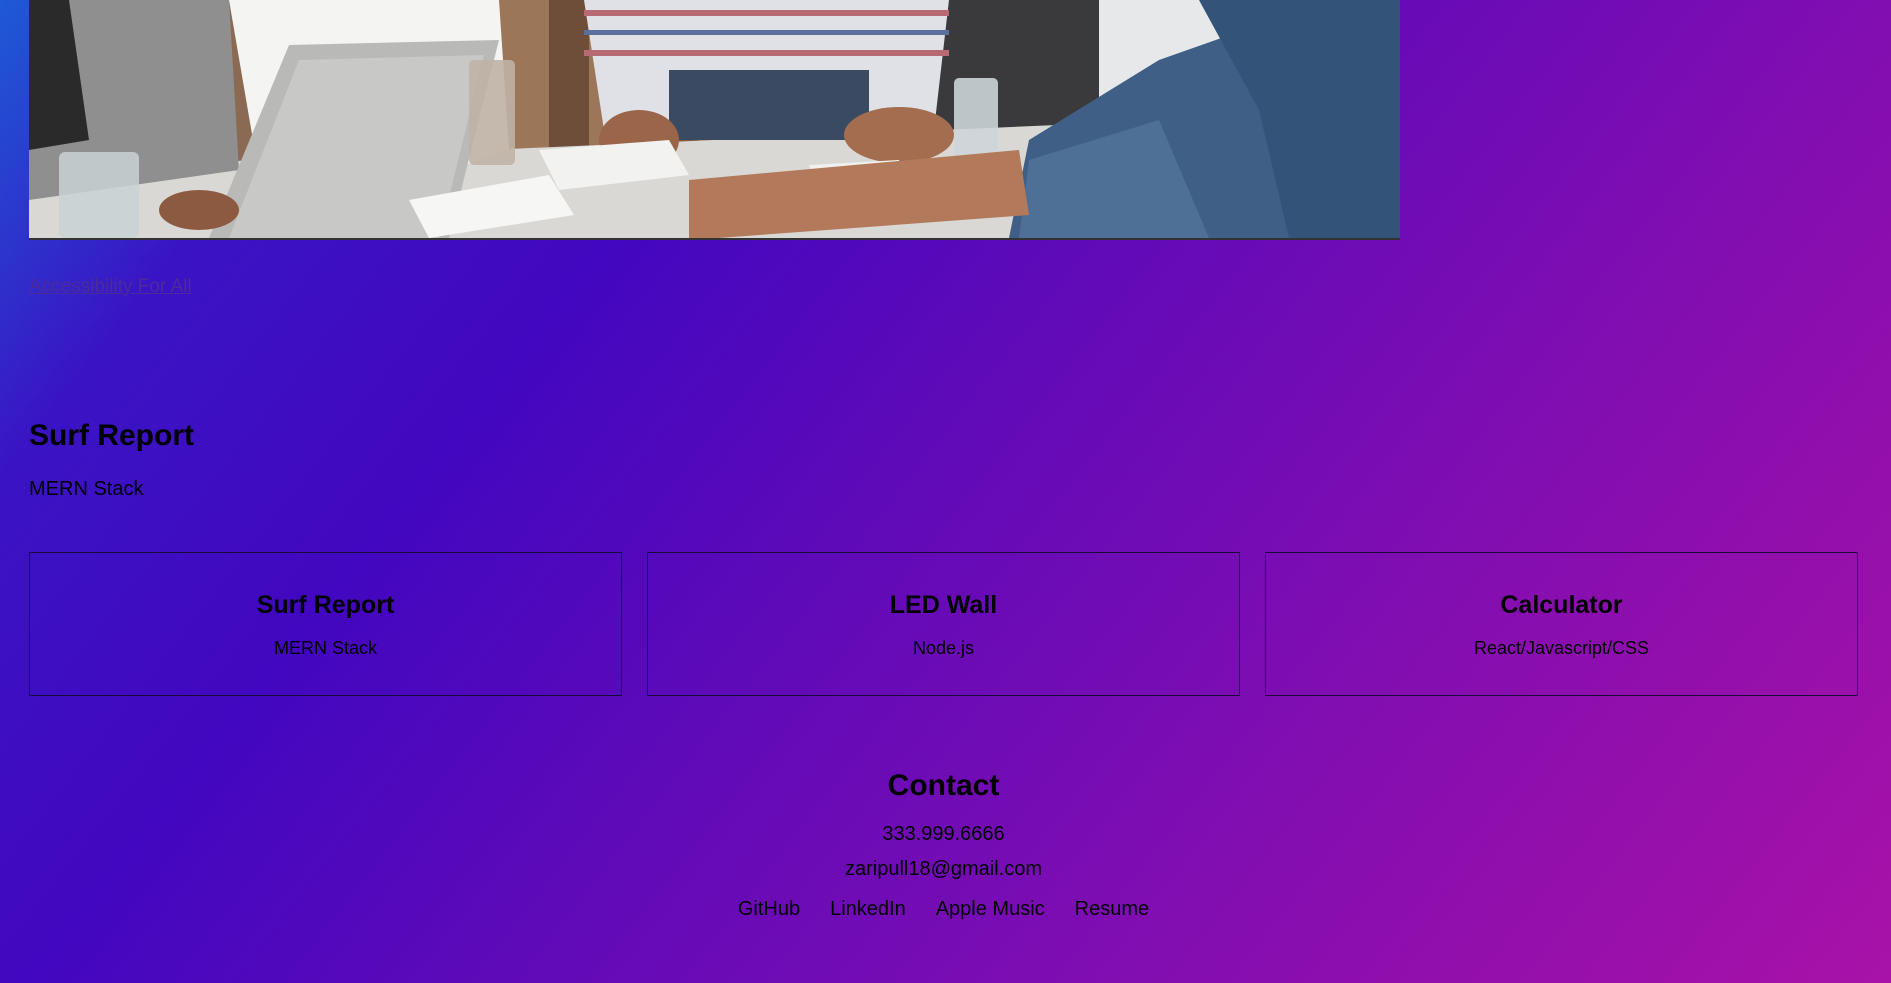 This screenshot has width=1891, height=983. What do you see at coordinates (86, 489) in the screenshot?
I see `featured-project-subtitle: MERN Stack` at bounding box center [86, 489].